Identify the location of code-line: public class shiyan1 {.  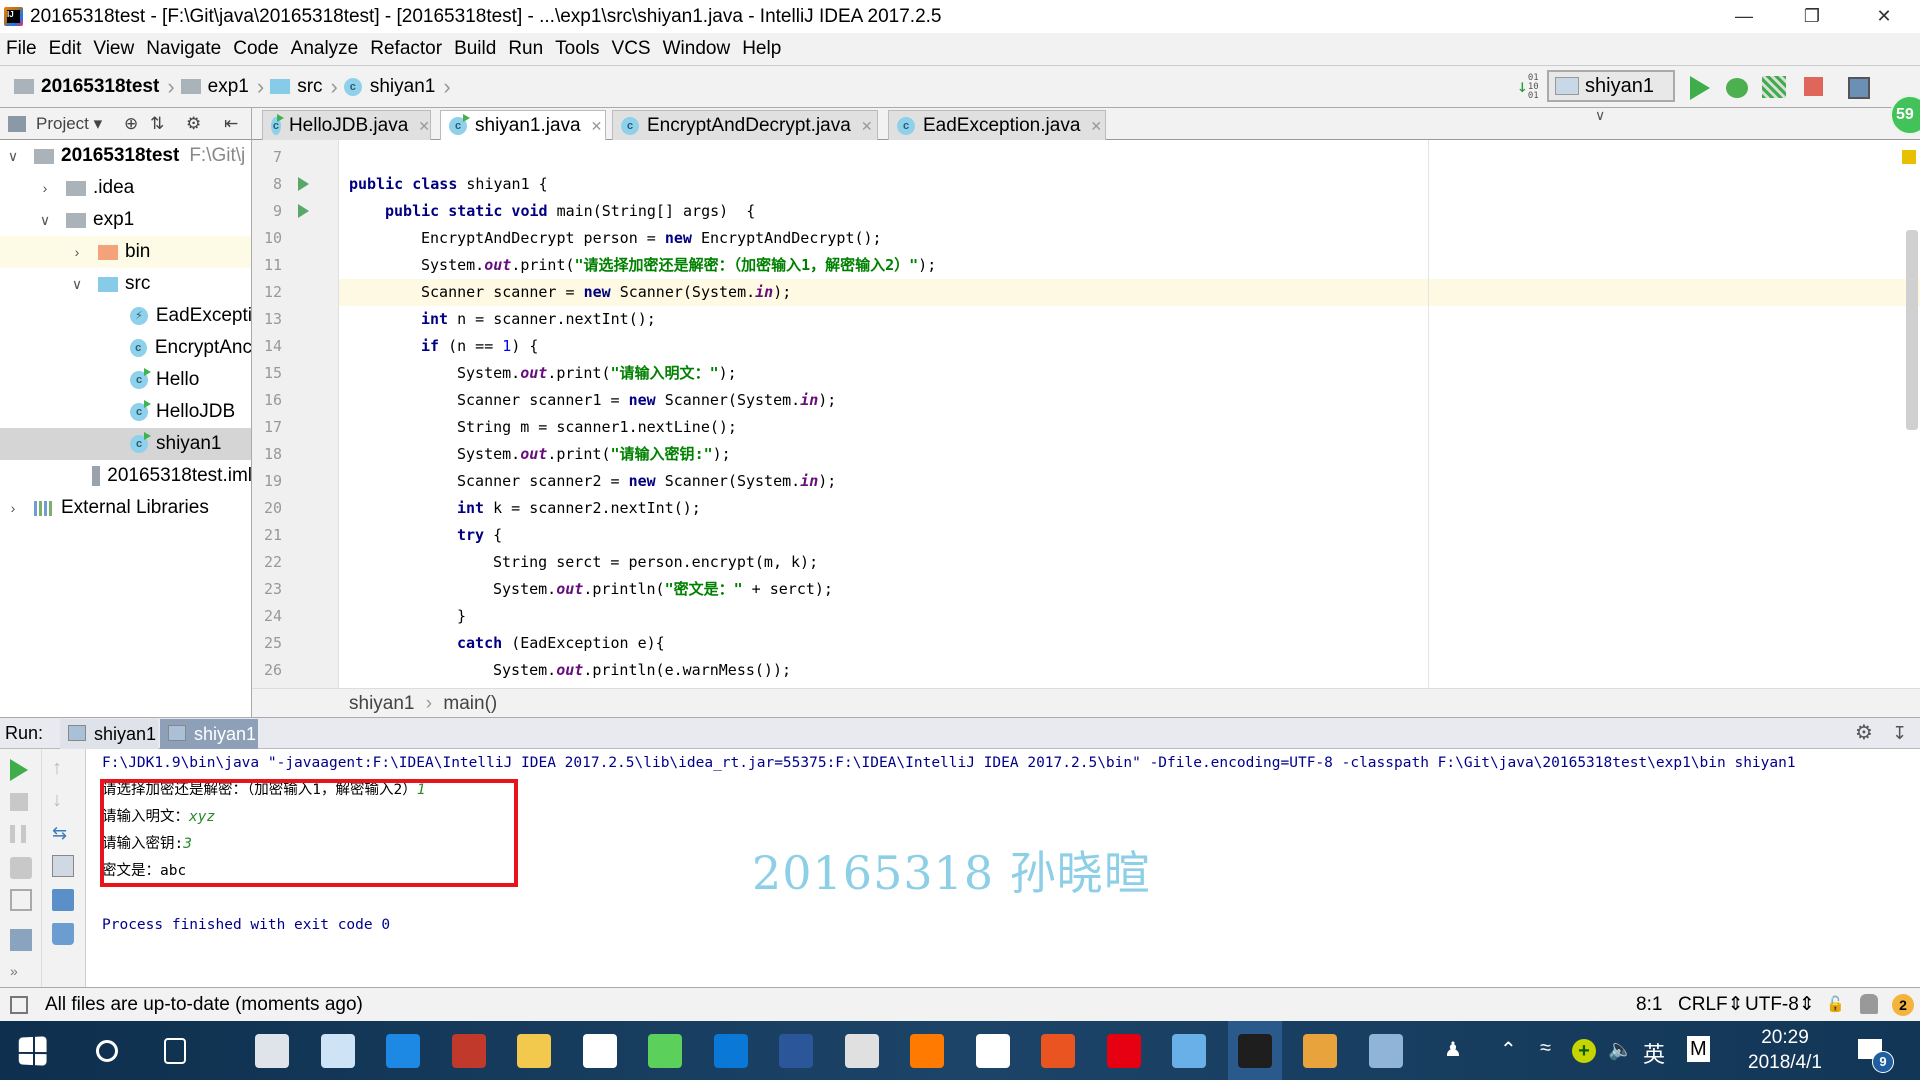
(448, 184).